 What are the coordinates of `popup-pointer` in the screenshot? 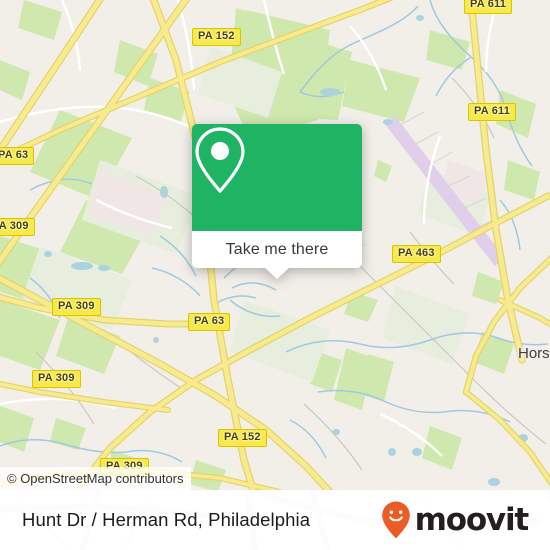 It's located at (277, 273).